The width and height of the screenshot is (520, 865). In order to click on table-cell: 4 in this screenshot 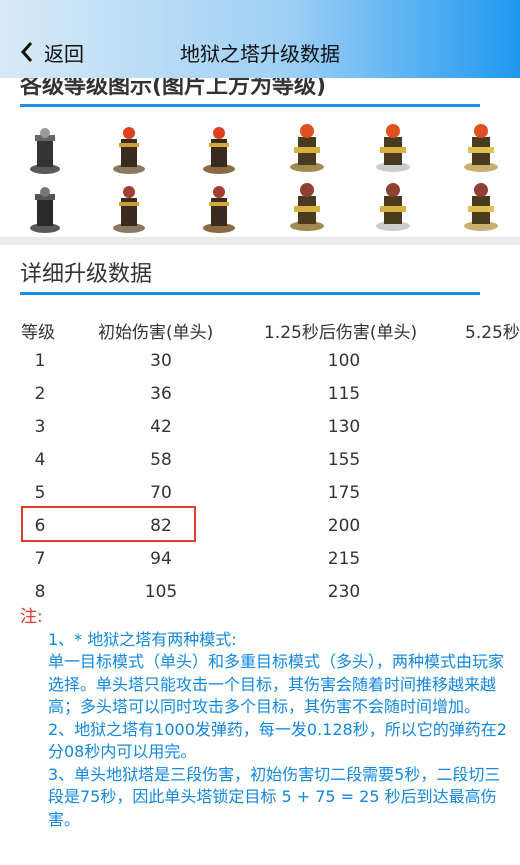, I will do `click(40, 460)`.